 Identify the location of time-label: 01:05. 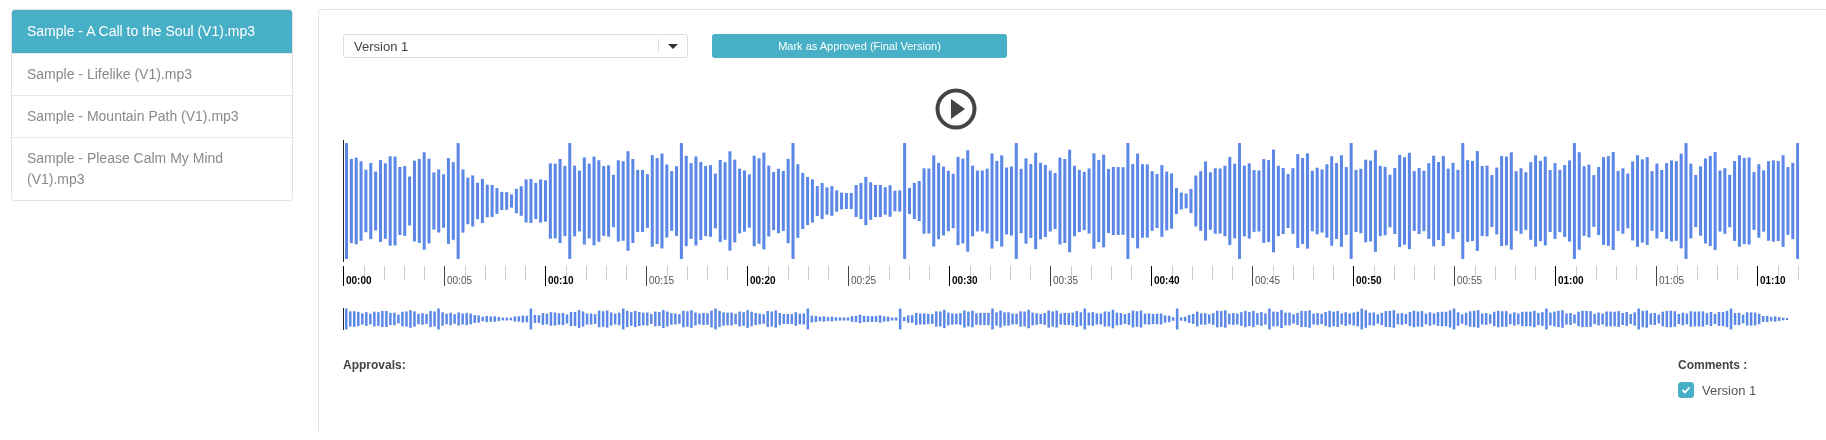
(1671, 281).